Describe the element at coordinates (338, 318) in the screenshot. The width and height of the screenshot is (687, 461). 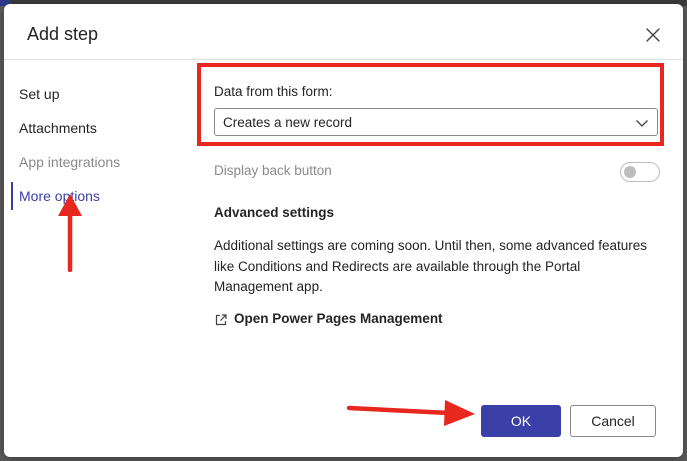
I see `open-power-pages-management-label: Open Power Pages Management` at that location.